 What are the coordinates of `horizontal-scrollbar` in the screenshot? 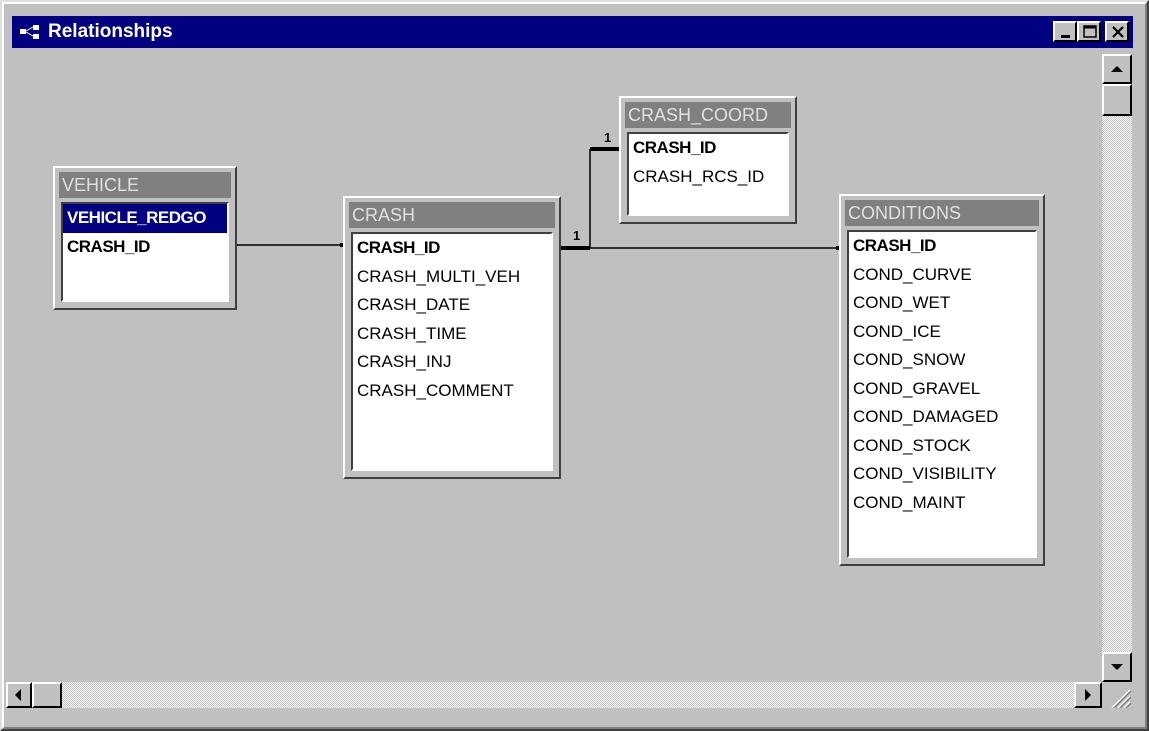 It's located at (567, 695).